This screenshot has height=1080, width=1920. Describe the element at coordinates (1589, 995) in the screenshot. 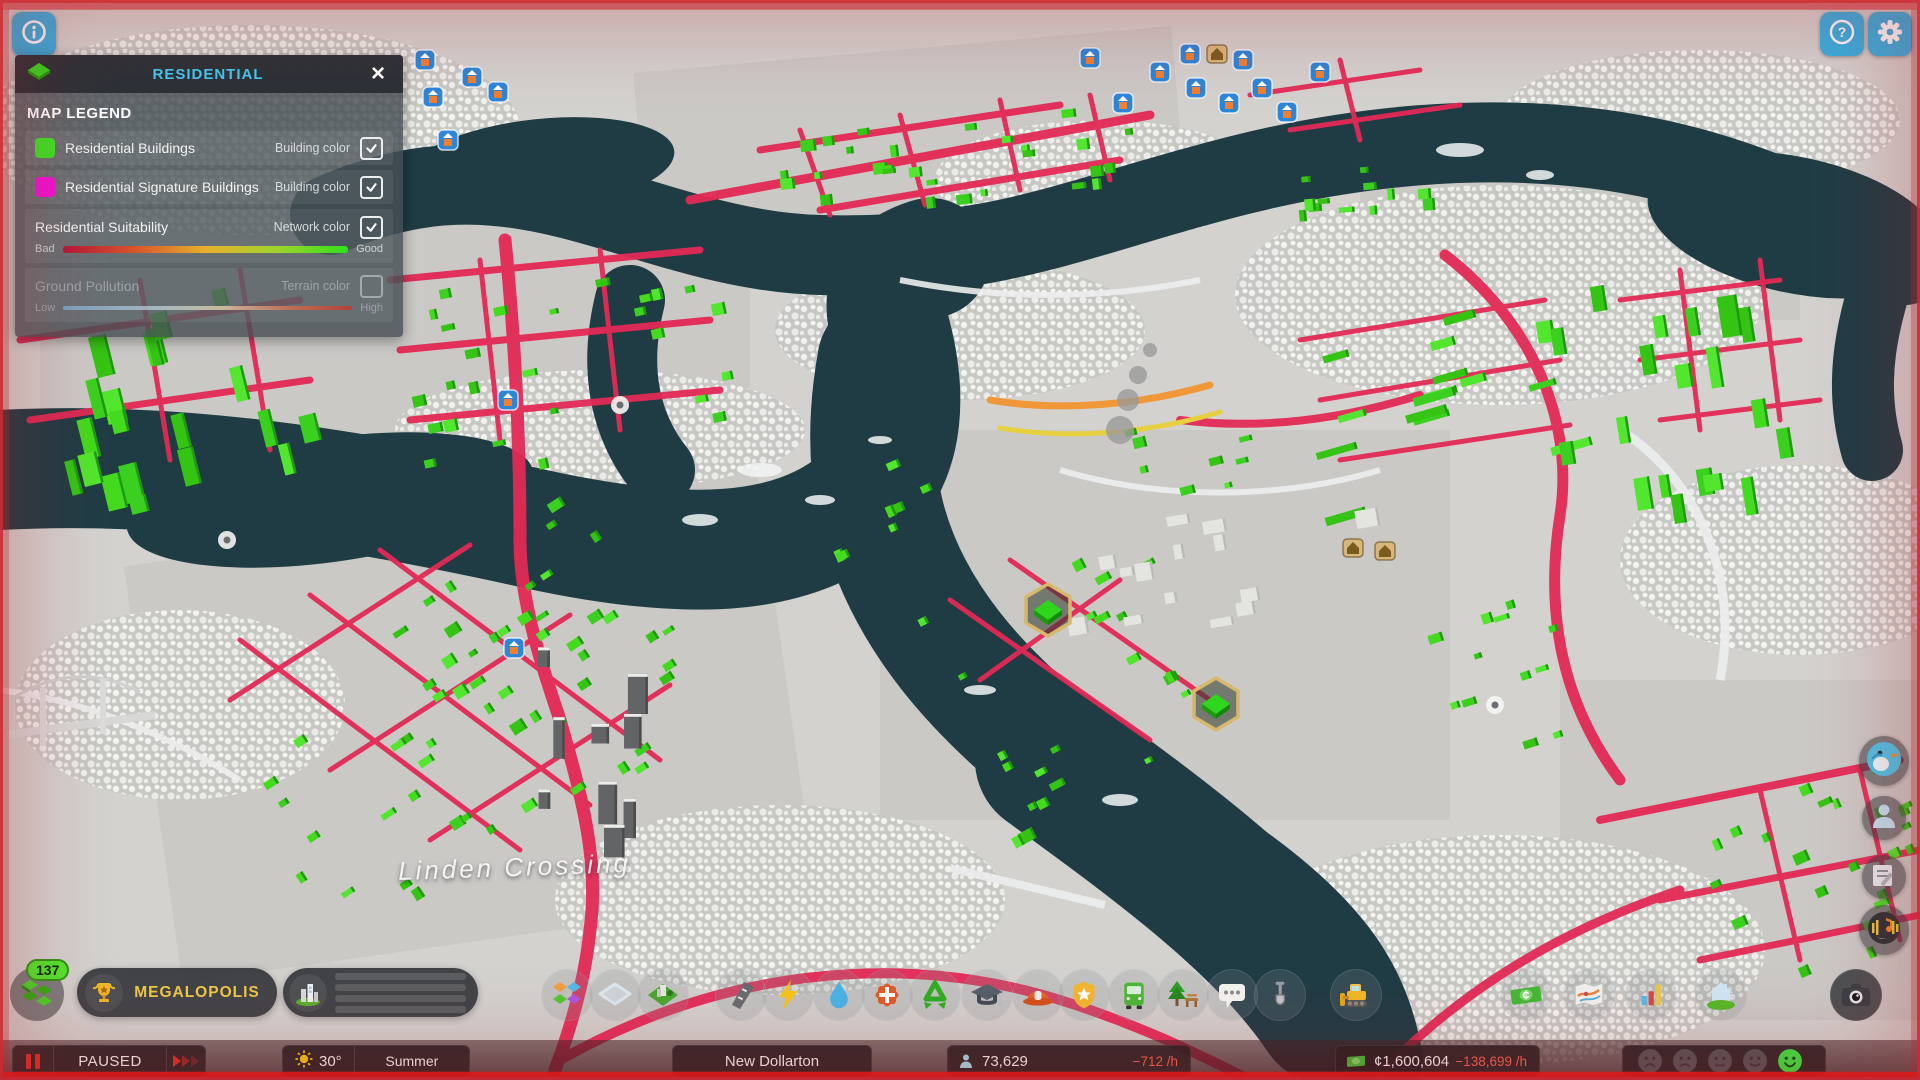

I see `map-info-views-button` at that location.